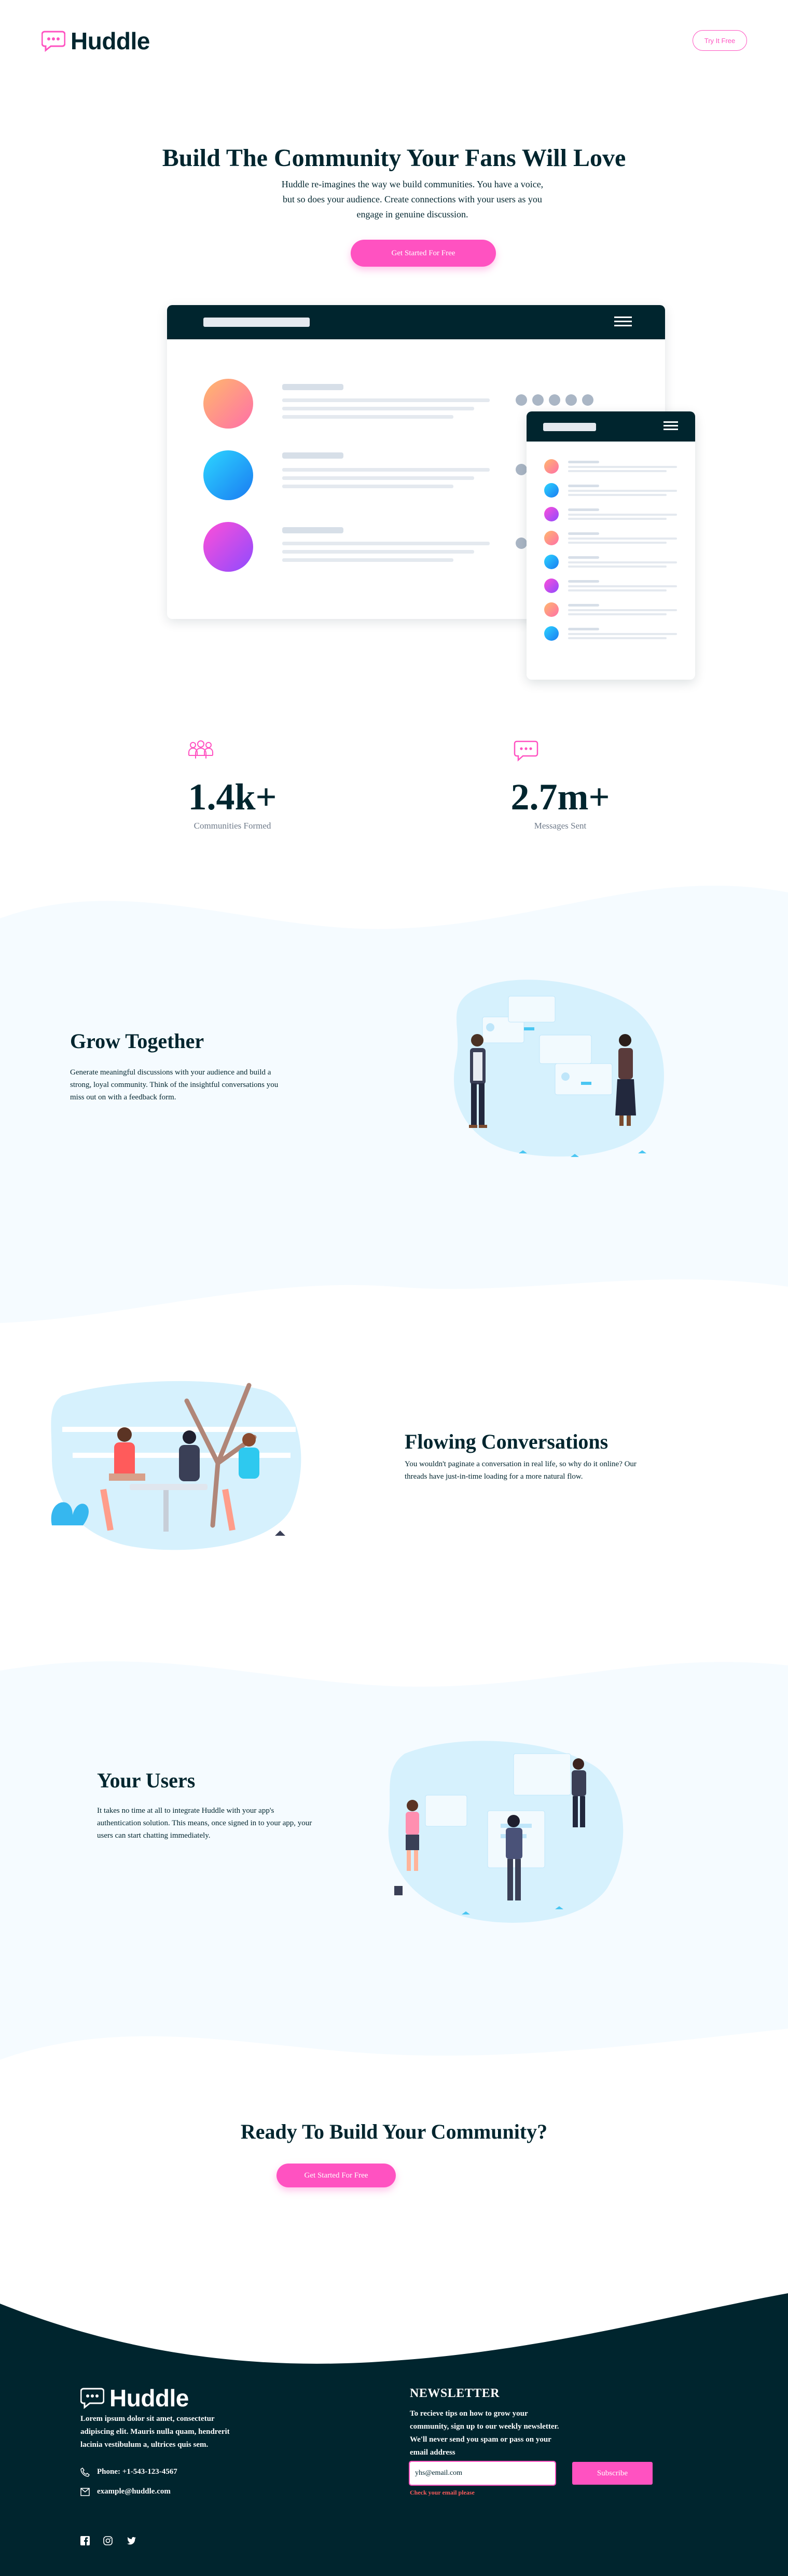  What do you see at coordinates (146, 1780) in the screenshot?
I see `your-users-title: Your Users` at bounding box center [146, 1780].